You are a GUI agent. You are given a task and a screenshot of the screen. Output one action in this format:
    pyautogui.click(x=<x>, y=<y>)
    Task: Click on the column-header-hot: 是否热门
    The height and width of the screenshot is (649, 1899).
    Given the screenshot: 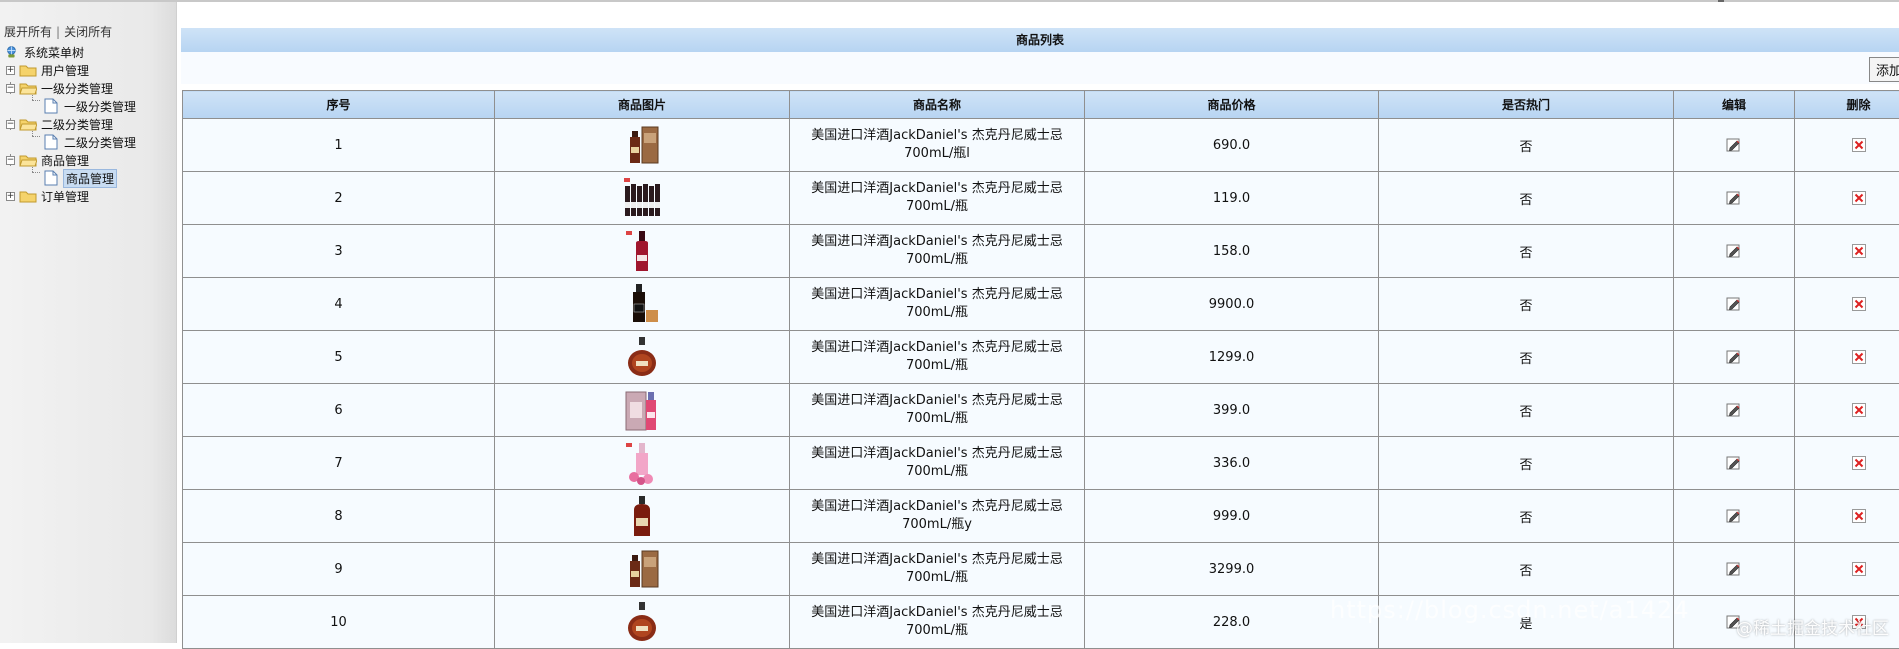 What is the action you would take?
    pyautogui.click(x=1526, y=105)
    